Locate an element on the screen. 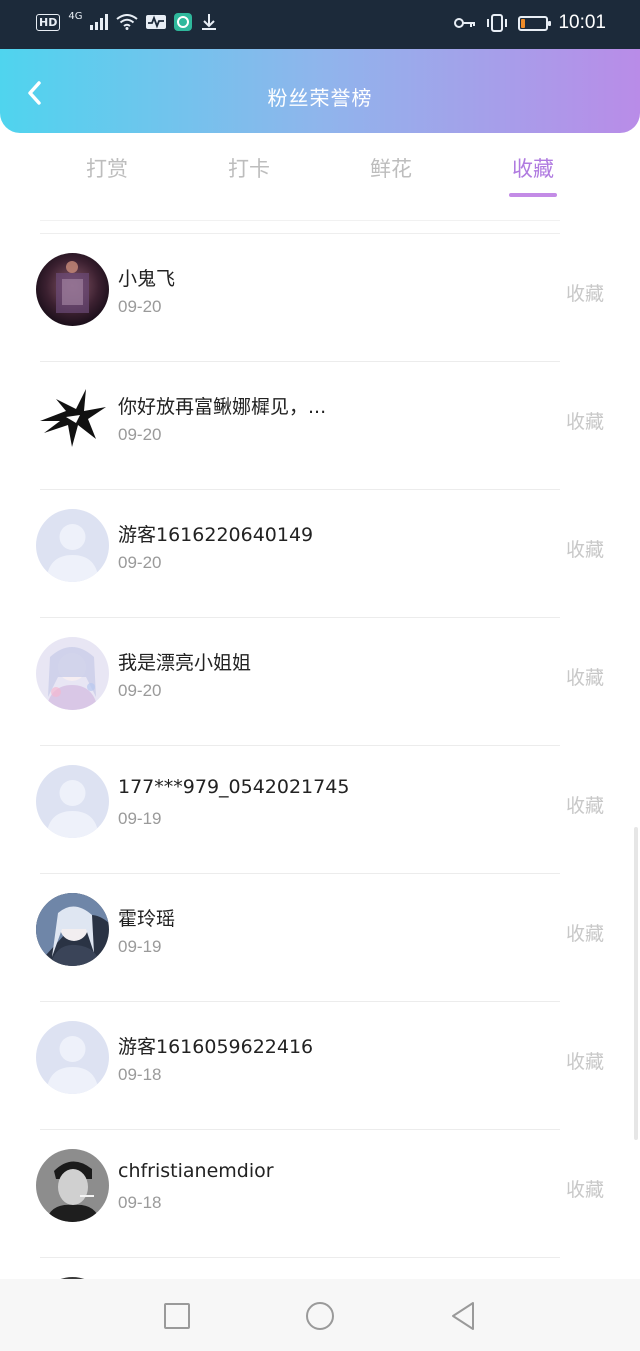 This screenshot has width=640, height=1351. hd-icon: HD is located at coordinates (48, 22).